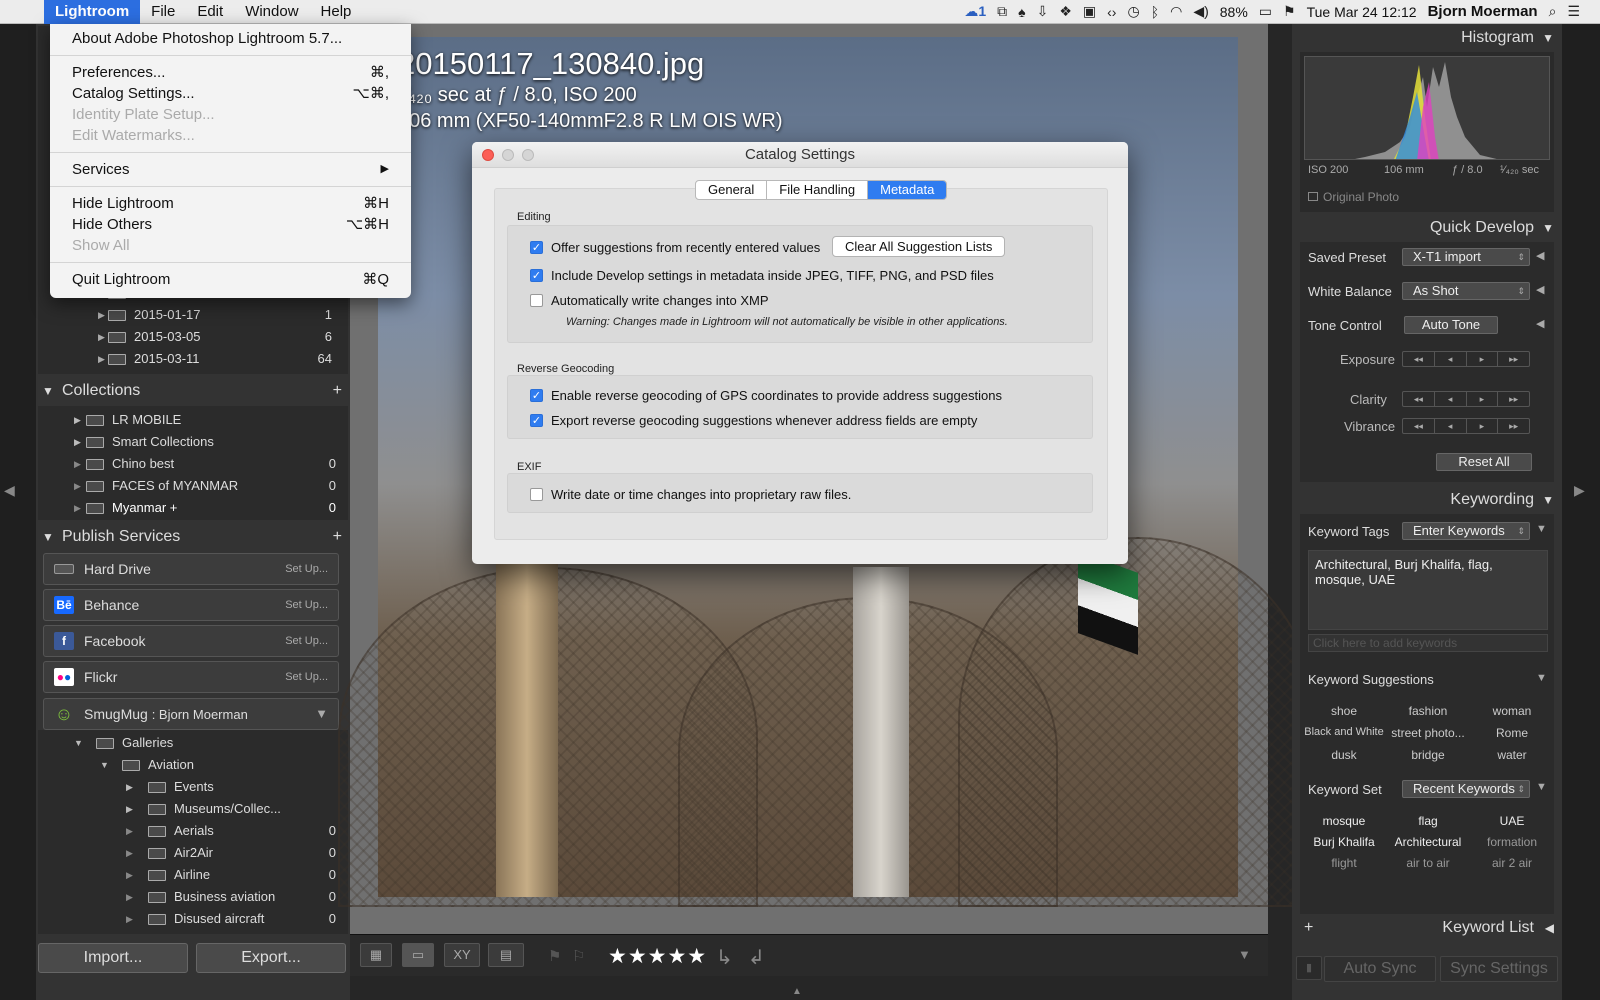 This screenshot has width=1600, height=1000. What do you see at coordinates (1176, 11) in the screenshot?
I see `wifi-icon: ◠` at bounding box center [1176, 11].